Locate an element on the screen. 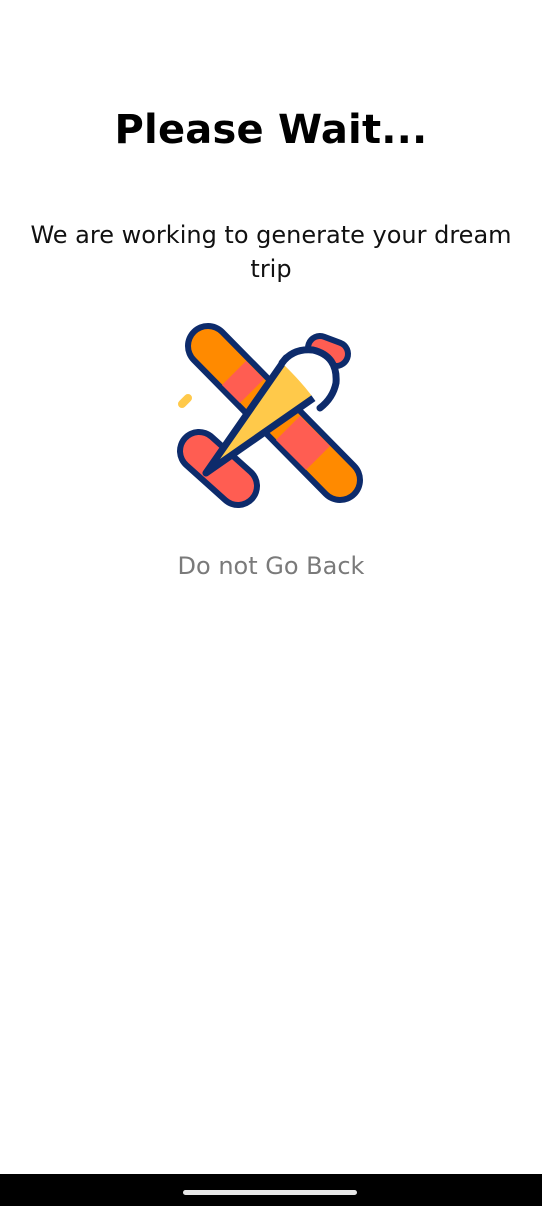  airplane-icon is located at coordinates (271, 418).